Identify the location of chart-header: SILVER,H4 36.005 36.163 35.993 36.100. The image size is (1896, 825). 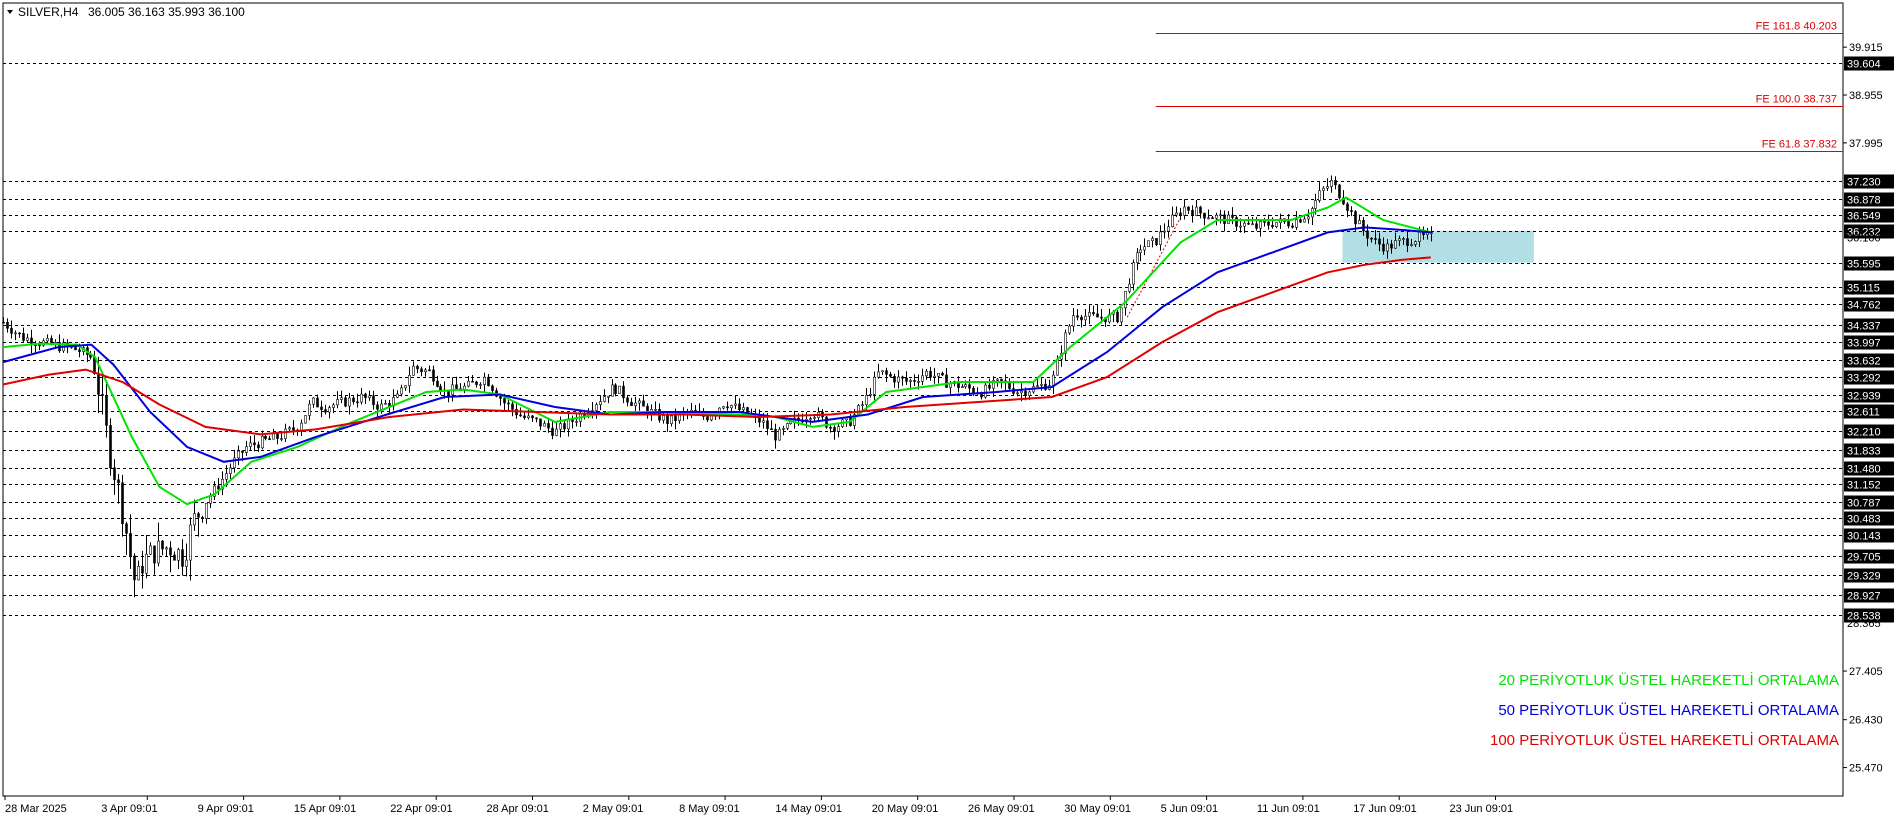
(126, 12).